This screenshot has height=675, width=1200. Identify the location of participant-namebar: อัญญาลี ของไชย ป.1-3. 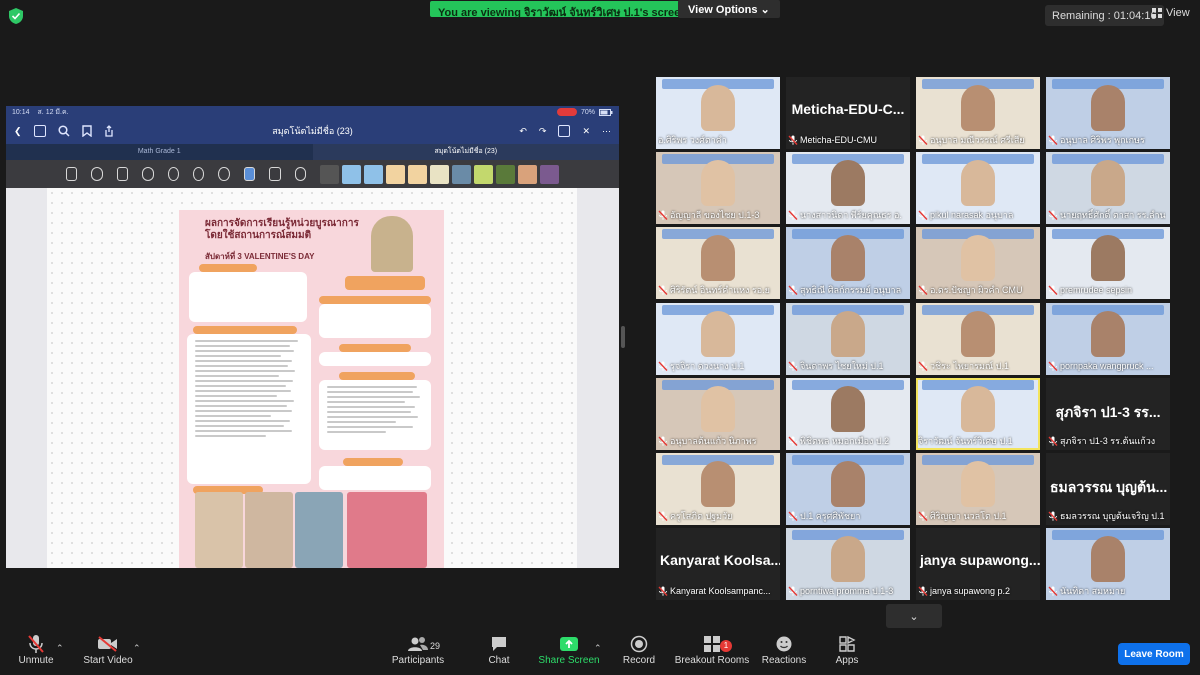
(717, 215).